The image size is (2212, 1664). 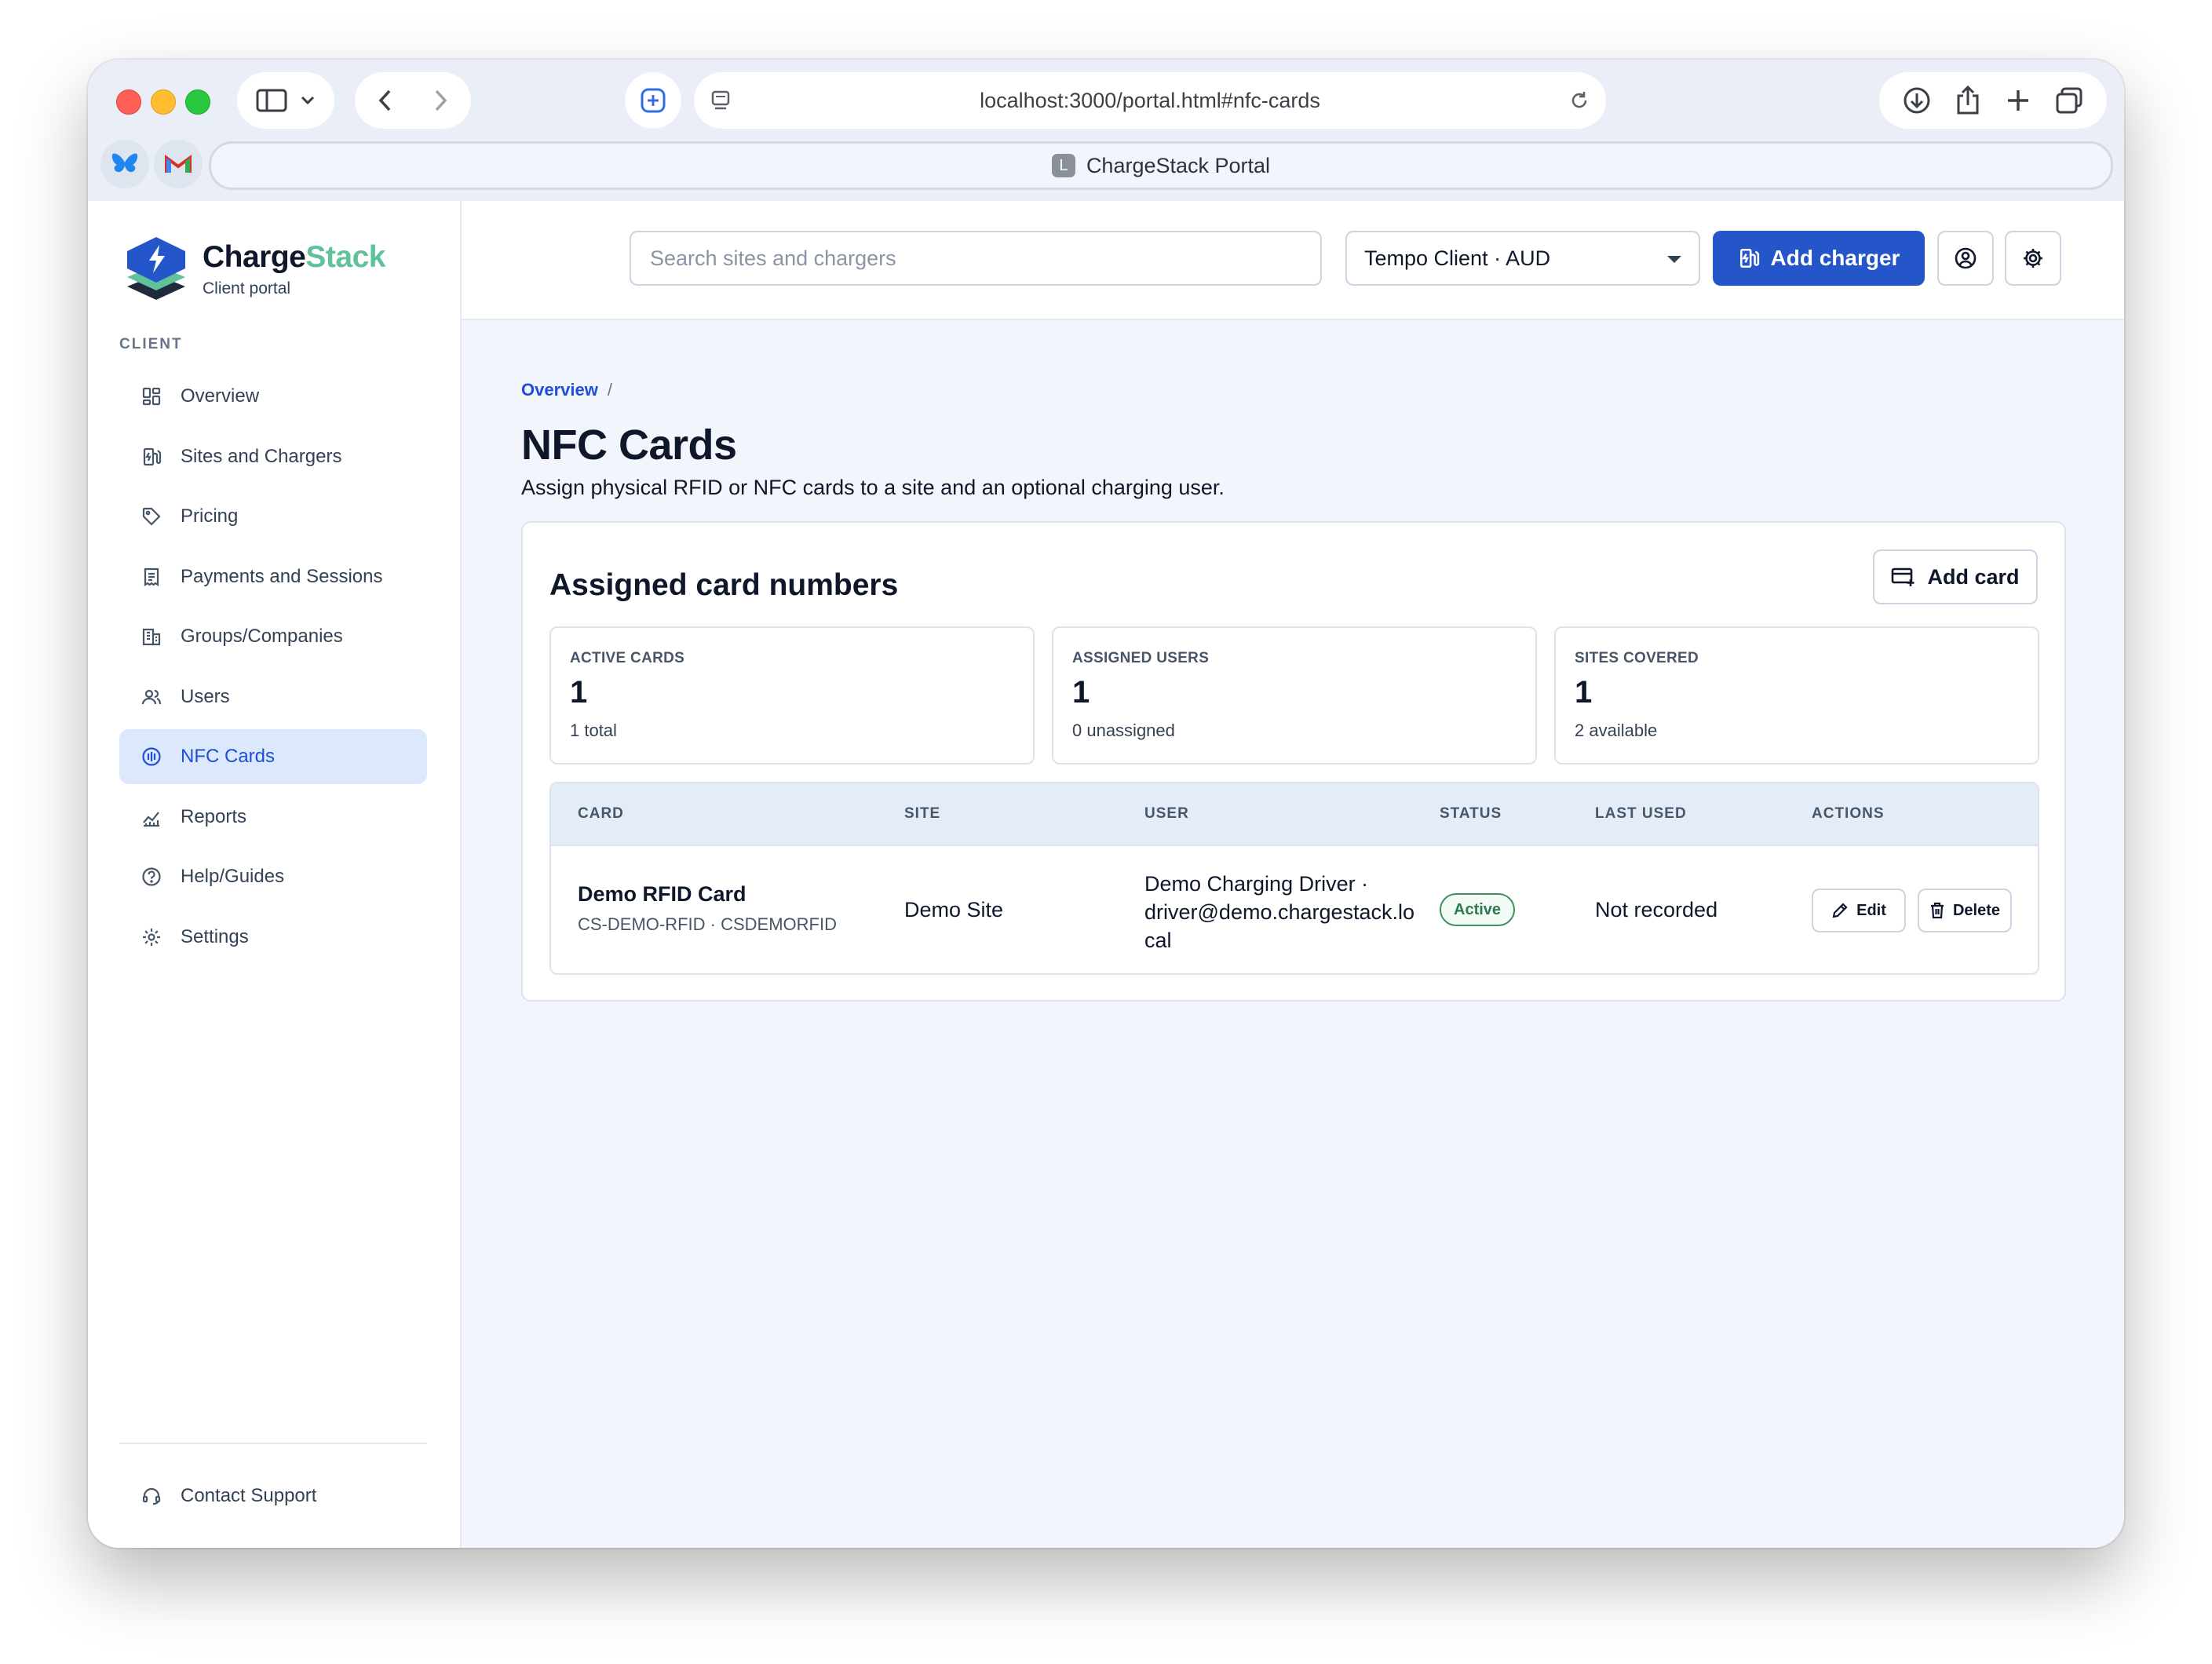 I want to click on sidebar-item-label: Reports, so click(x=214, y=816).